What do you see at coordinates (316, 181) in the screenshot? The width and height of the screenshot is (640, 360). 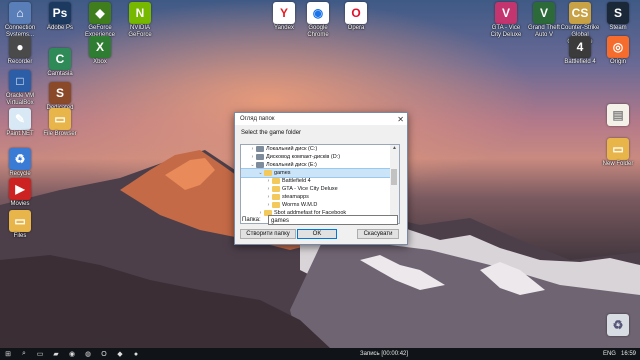 I see `tree-item: › Battlefield 4` at bounding box center [316, 181].